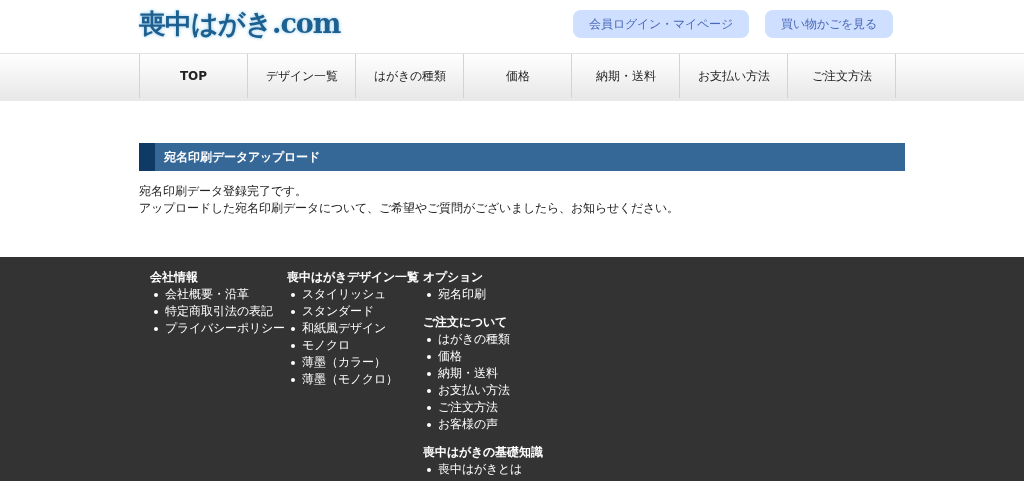 This screenshot has width=1024, height=481. Describe the element at coordinates (661, 24) in the screenshot. I see `header-button: 会員ログイン・マイページ` at that location.